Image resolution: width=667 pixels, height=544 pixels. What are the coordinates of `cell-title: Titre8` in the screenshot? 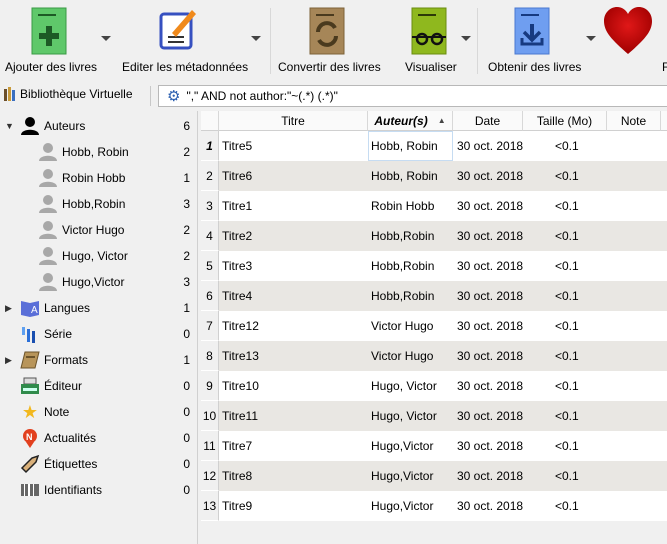 It's located at (295, 476).